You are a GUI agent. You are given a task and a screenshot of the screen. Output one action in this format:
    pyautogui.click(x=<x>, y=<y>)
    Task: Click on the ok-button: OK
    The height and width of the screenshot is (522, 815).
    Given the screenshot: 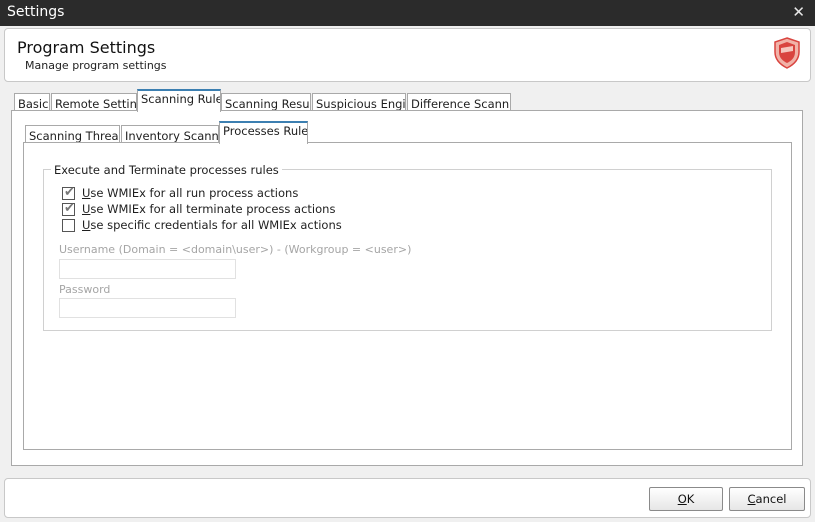 What is the action you would take?
    pyautogui.click(x=686, y=499)
    